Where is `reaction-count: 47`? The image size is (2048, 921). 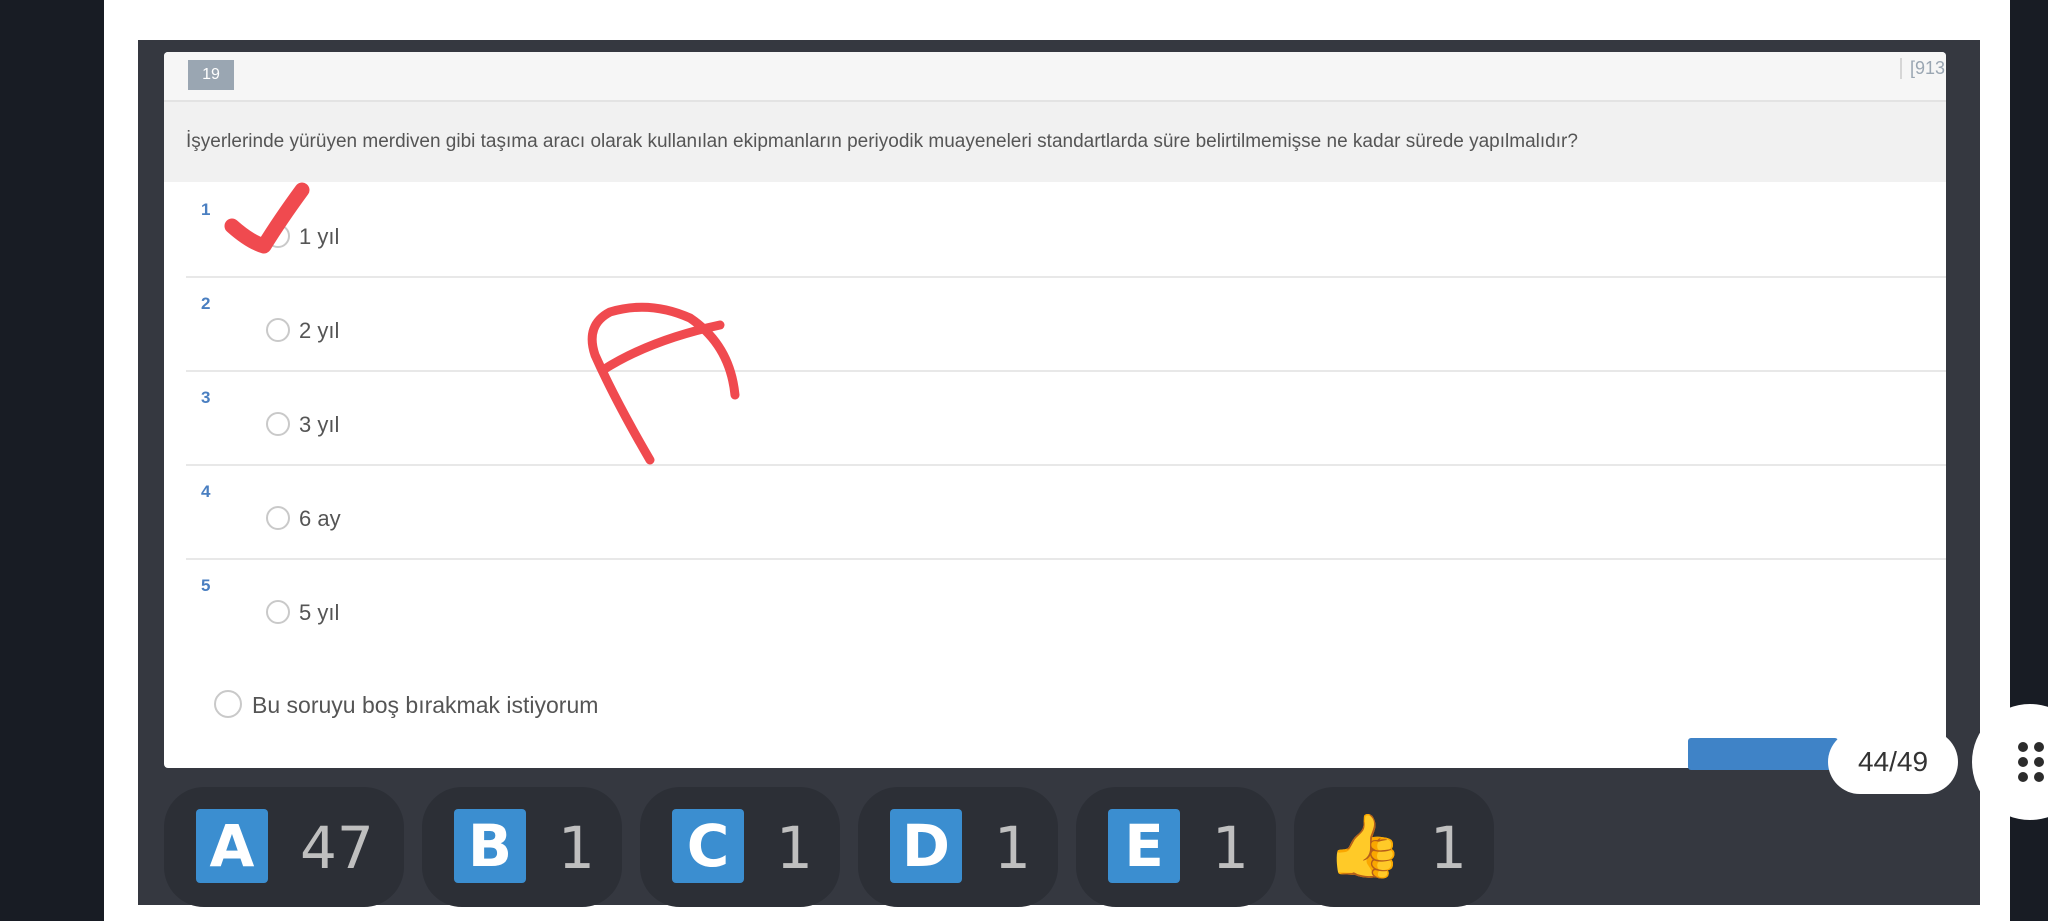 reaction-count: 47 is located at coordinates (337, 848).